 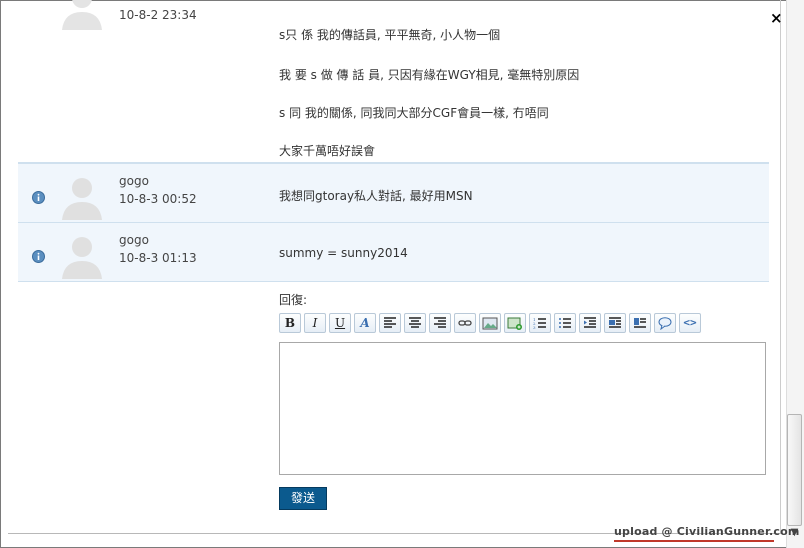 I want to click on scrollbar-thumb, so click(x=794, y=470).